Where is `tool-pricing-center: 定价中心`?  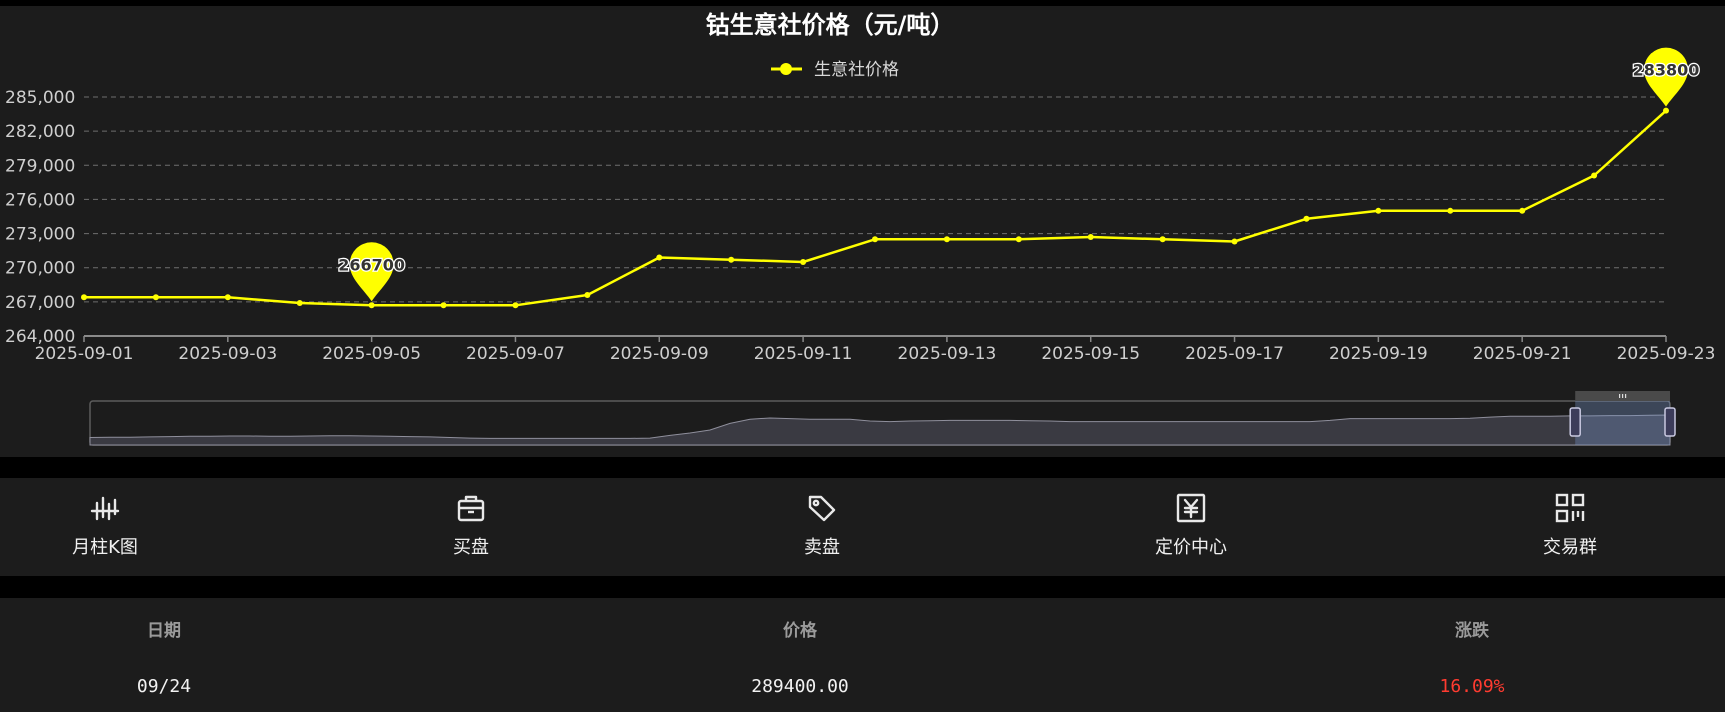
tool-pricing-center: 定价中心 is located at coordinates (1191, 527).